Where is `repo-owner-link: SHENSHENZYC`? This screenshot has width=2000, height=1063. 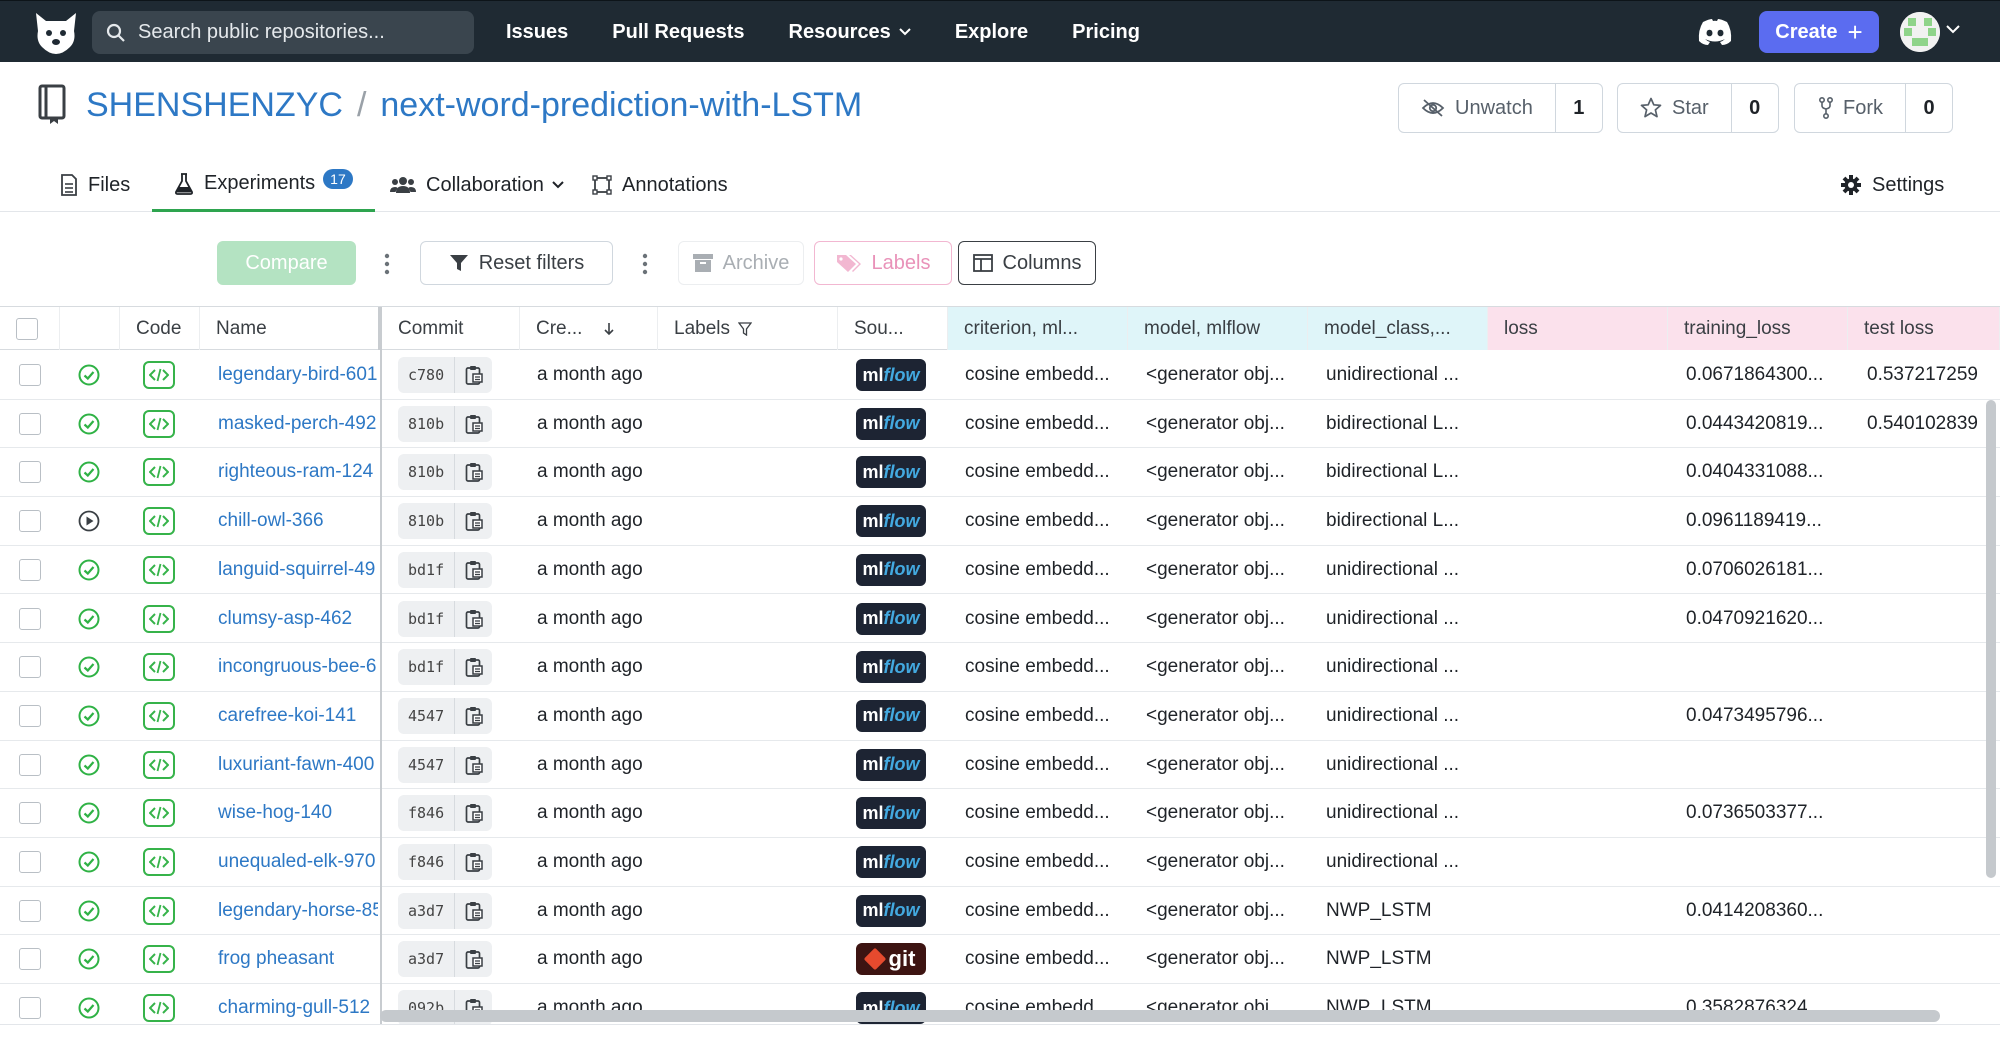 repo-owner-link: SHENSHENZYC is located at coordinates (214, 105).